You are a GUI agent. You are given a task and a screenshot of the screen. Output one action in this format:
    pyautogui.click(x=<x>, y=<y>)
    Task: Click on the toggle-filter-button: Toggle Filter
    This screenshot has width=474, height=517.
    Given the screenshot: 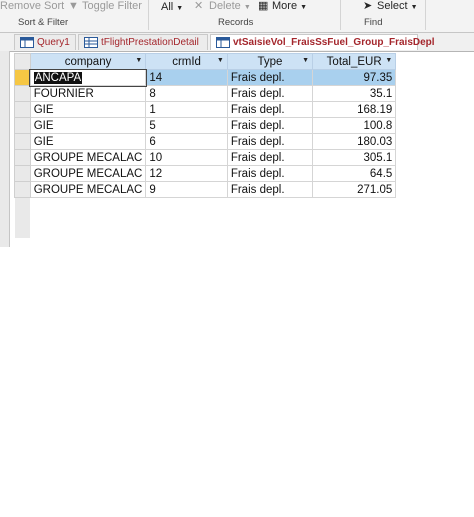 What is the action you would take?
    pyautogui.click(x=112, y=6)
    